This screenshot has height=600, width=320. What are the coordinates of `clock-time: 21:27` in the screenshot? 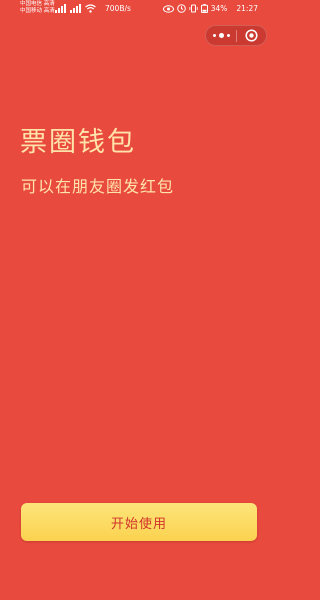 It's located at (247, 8).